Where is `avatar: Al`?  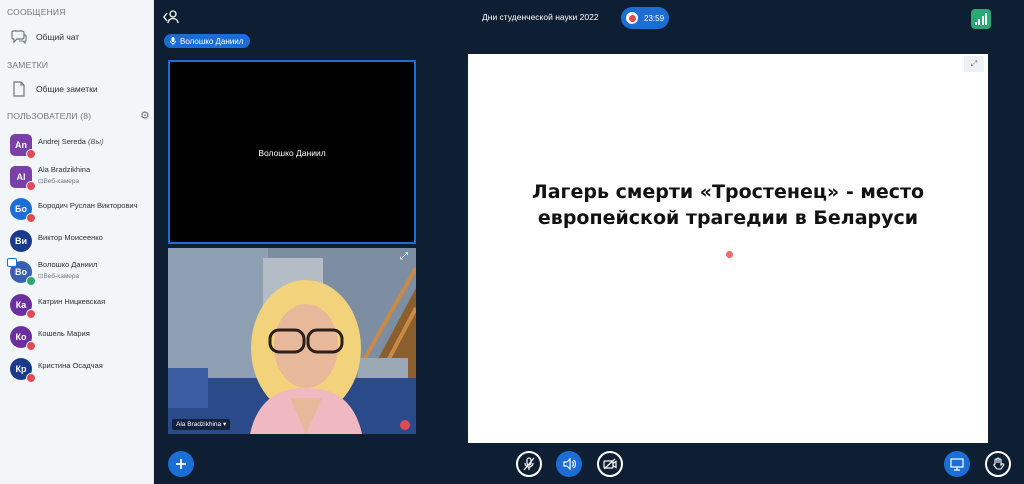 avatar: Al is located at coordinates (23, 178).